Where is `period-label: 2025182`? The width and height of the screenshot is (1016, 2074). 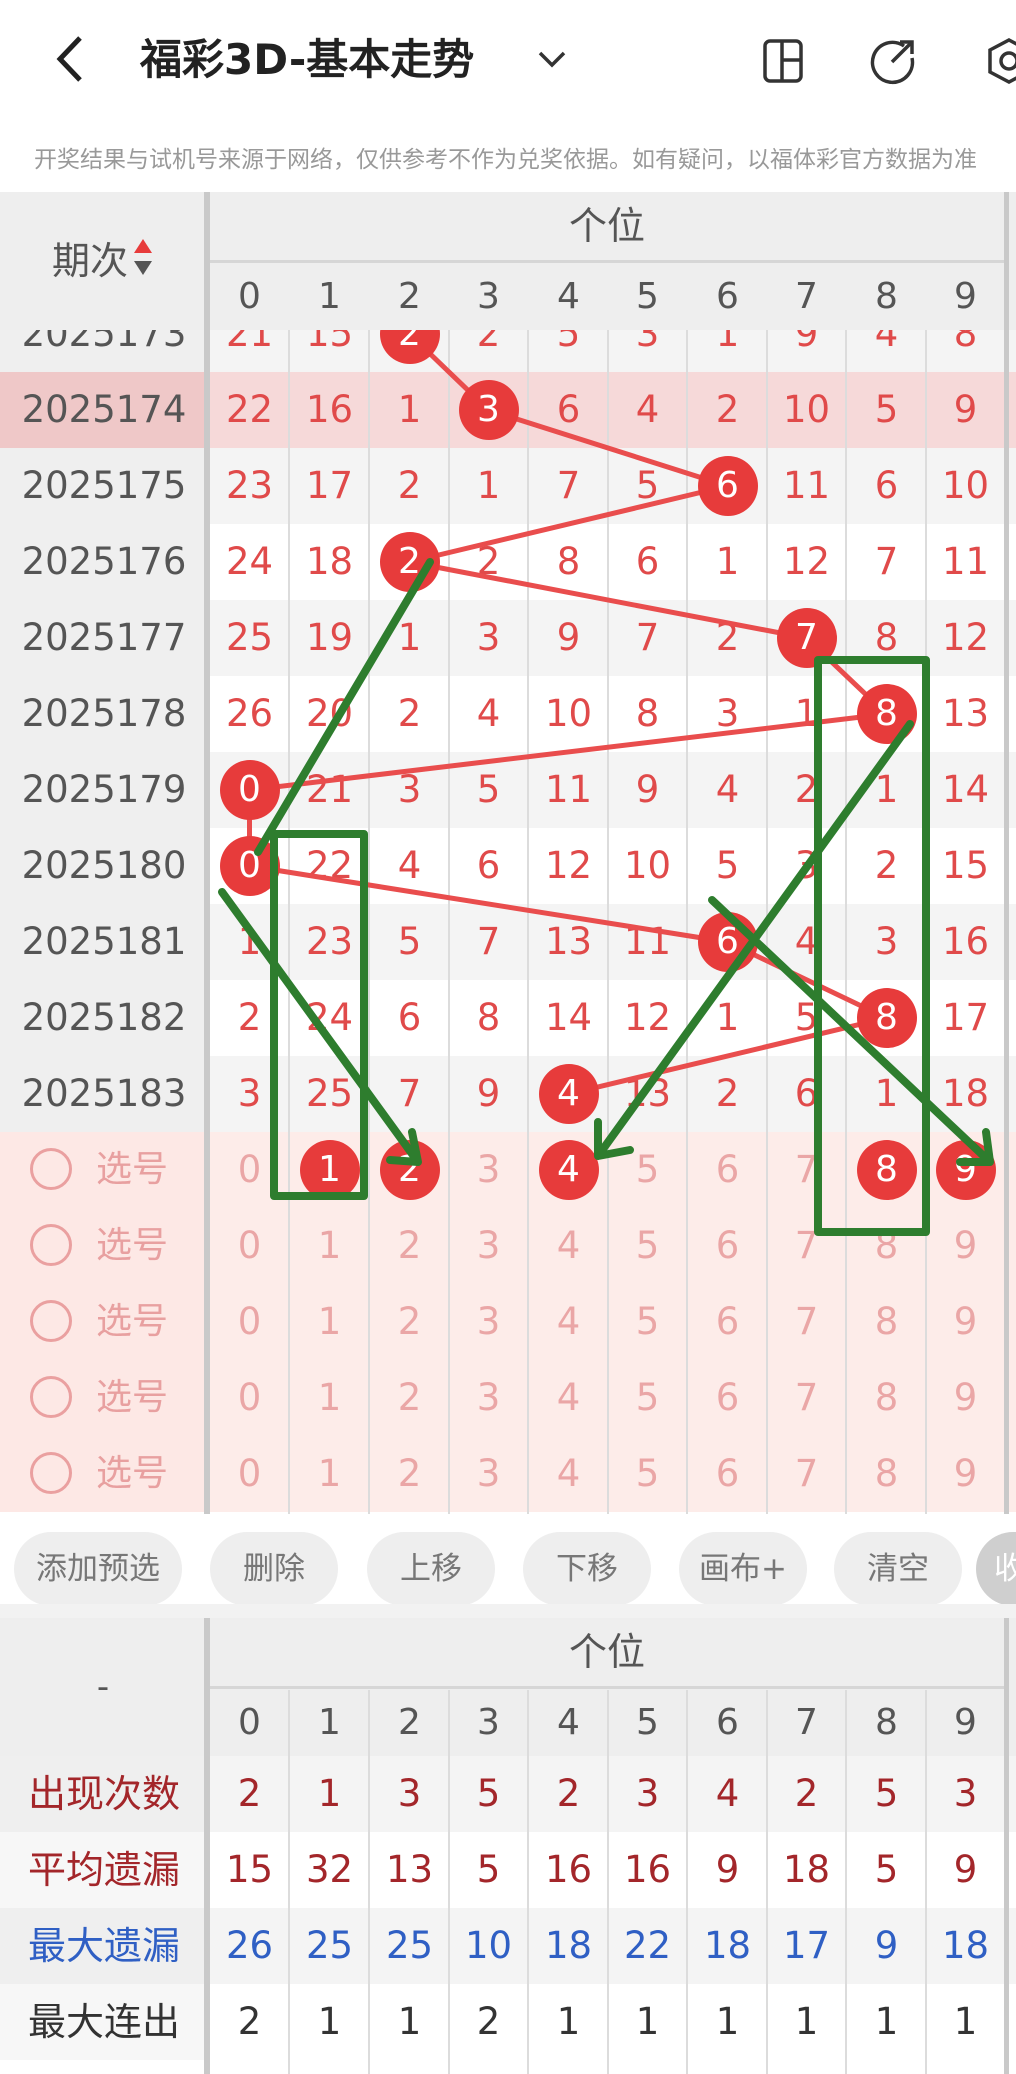 period-label: 2025182 is located at coordinates (104, 1017).